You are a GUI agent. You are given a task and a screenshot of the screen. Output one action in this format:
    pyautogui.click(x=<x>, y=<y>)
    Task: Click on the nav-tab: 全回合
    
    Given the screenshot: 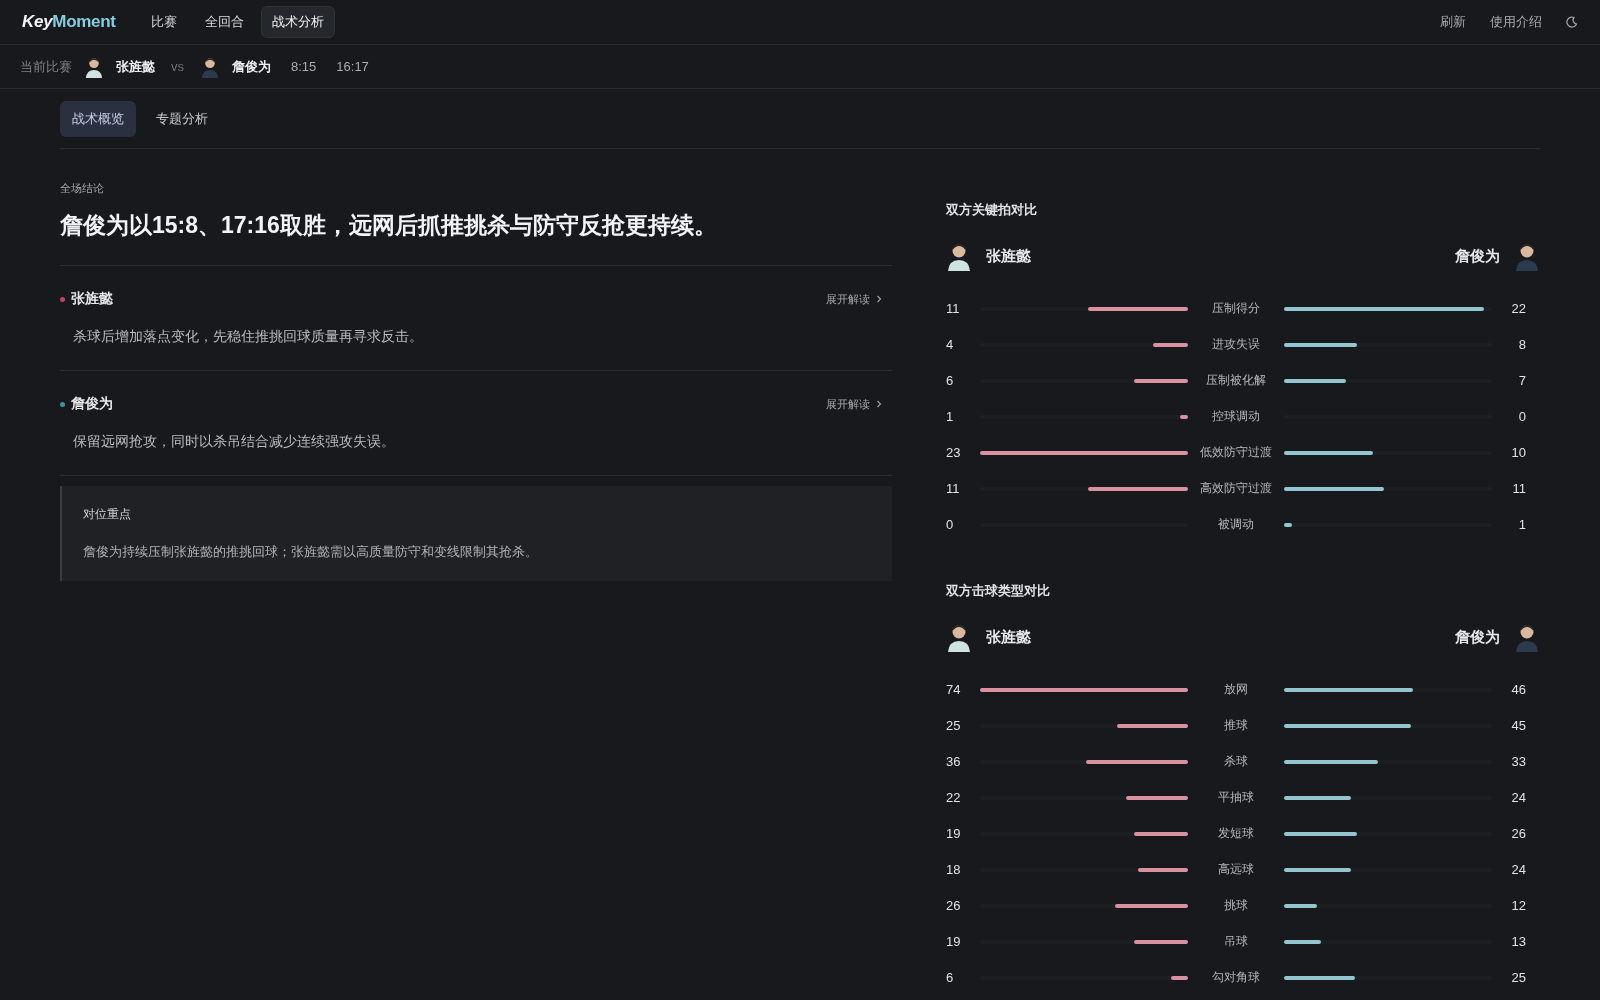 What is the action you would take?
    pyautogui.click(x=224, y=22)
    